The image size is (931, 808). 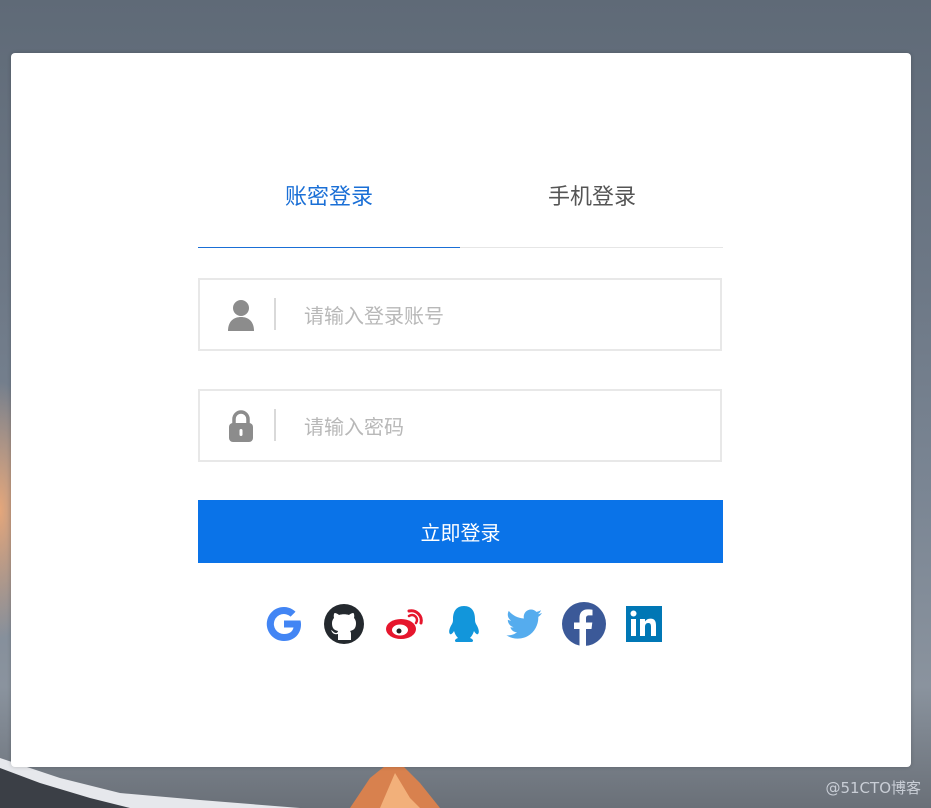 I want to click on username-input, so click(x=504, y=315).